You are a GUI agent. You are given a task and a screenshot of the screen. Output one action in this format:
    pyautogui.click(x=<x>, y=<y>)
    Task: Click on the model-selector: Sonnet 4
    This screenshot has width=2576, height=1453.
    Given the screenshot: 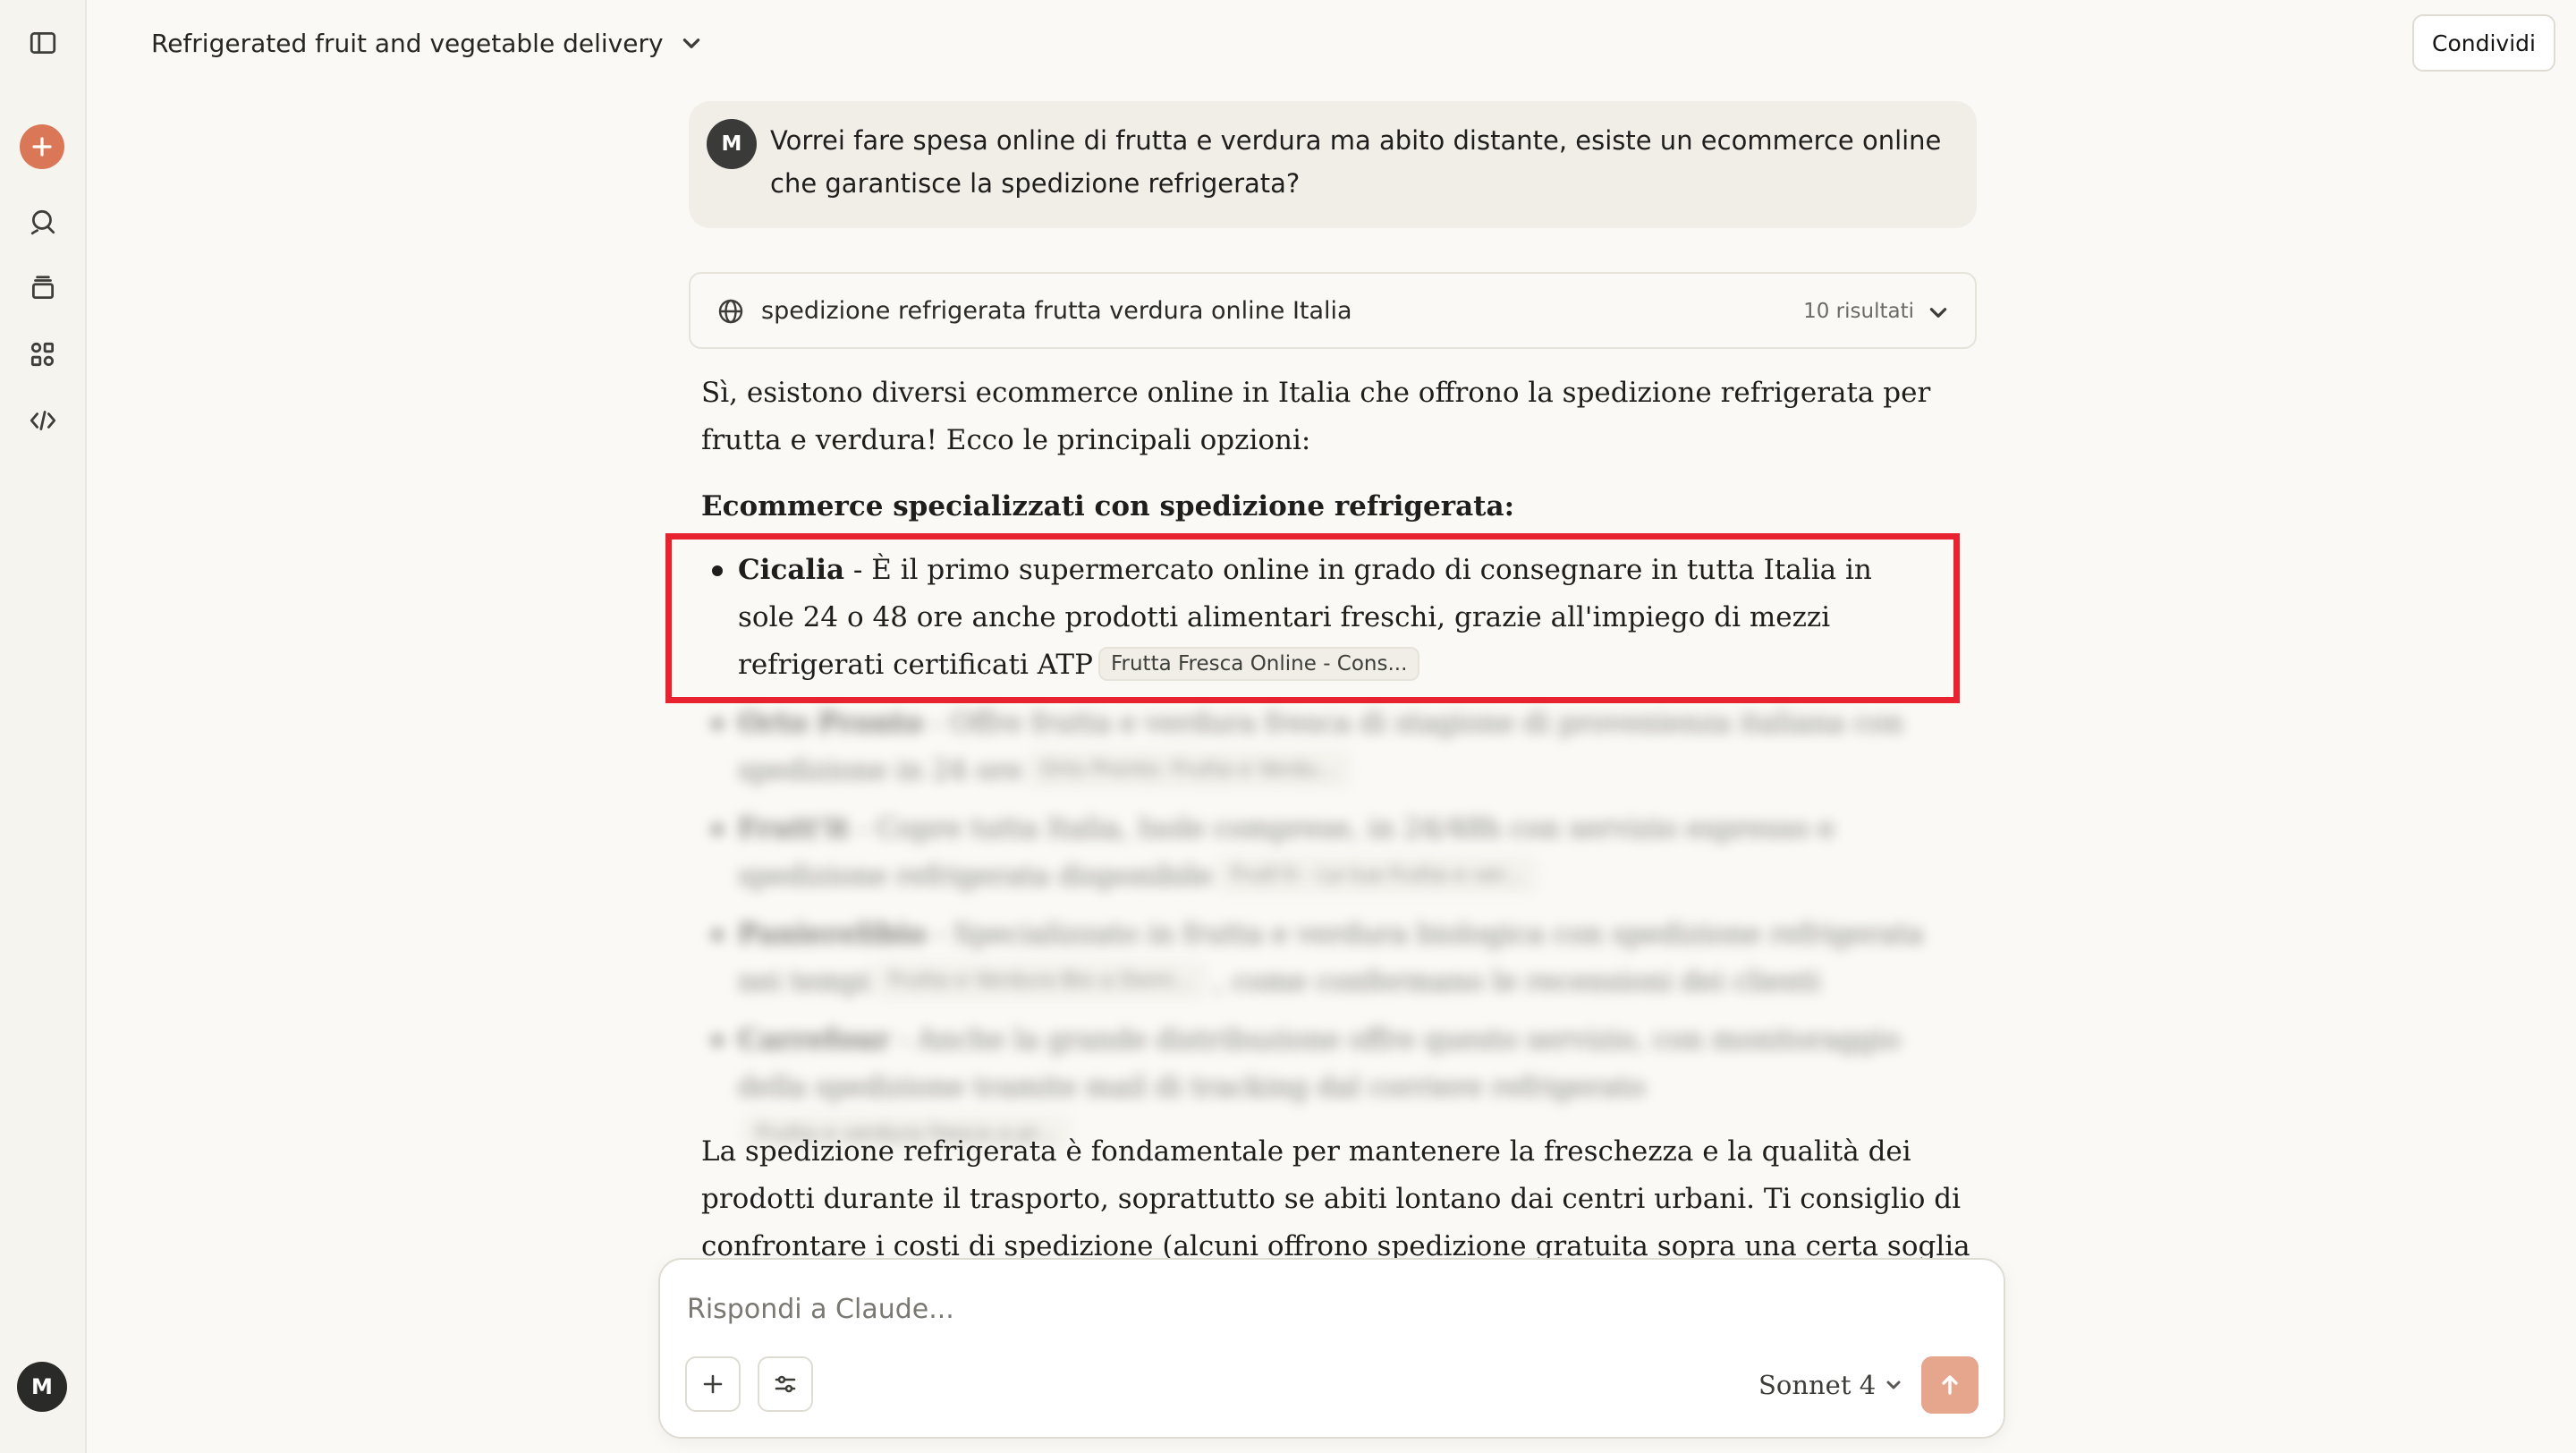 What is the action you would take?
    pyautogui.click(x=1830, y=1385)
    